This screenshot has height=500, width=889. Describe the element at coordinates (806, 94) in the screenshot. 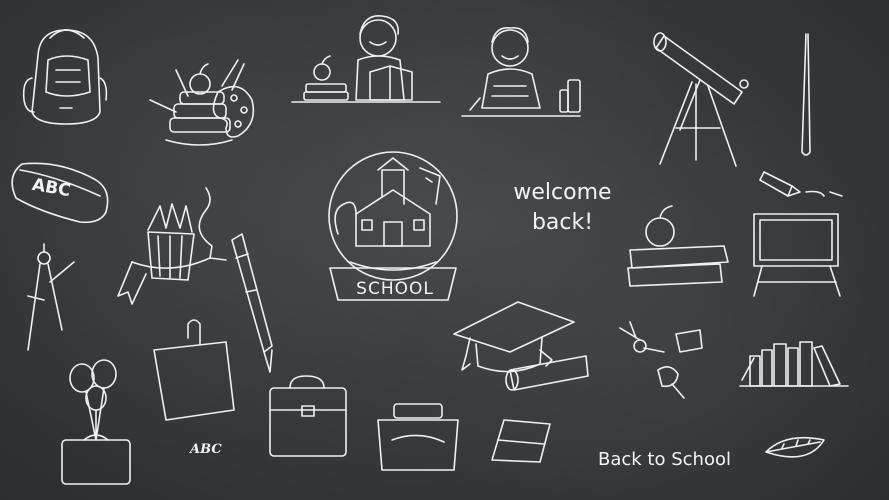

I see `pointer-stick-icon` at that location.